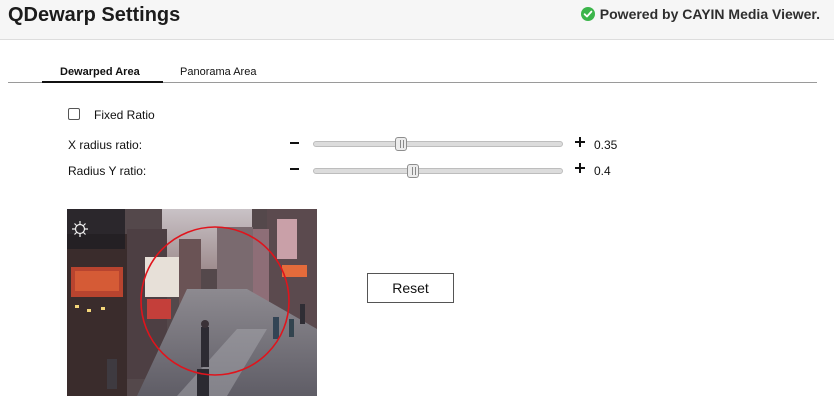  Describe the element at coordinates (606, 145) in the screenshot. I see `x-radius-value: 0.35` at that location.